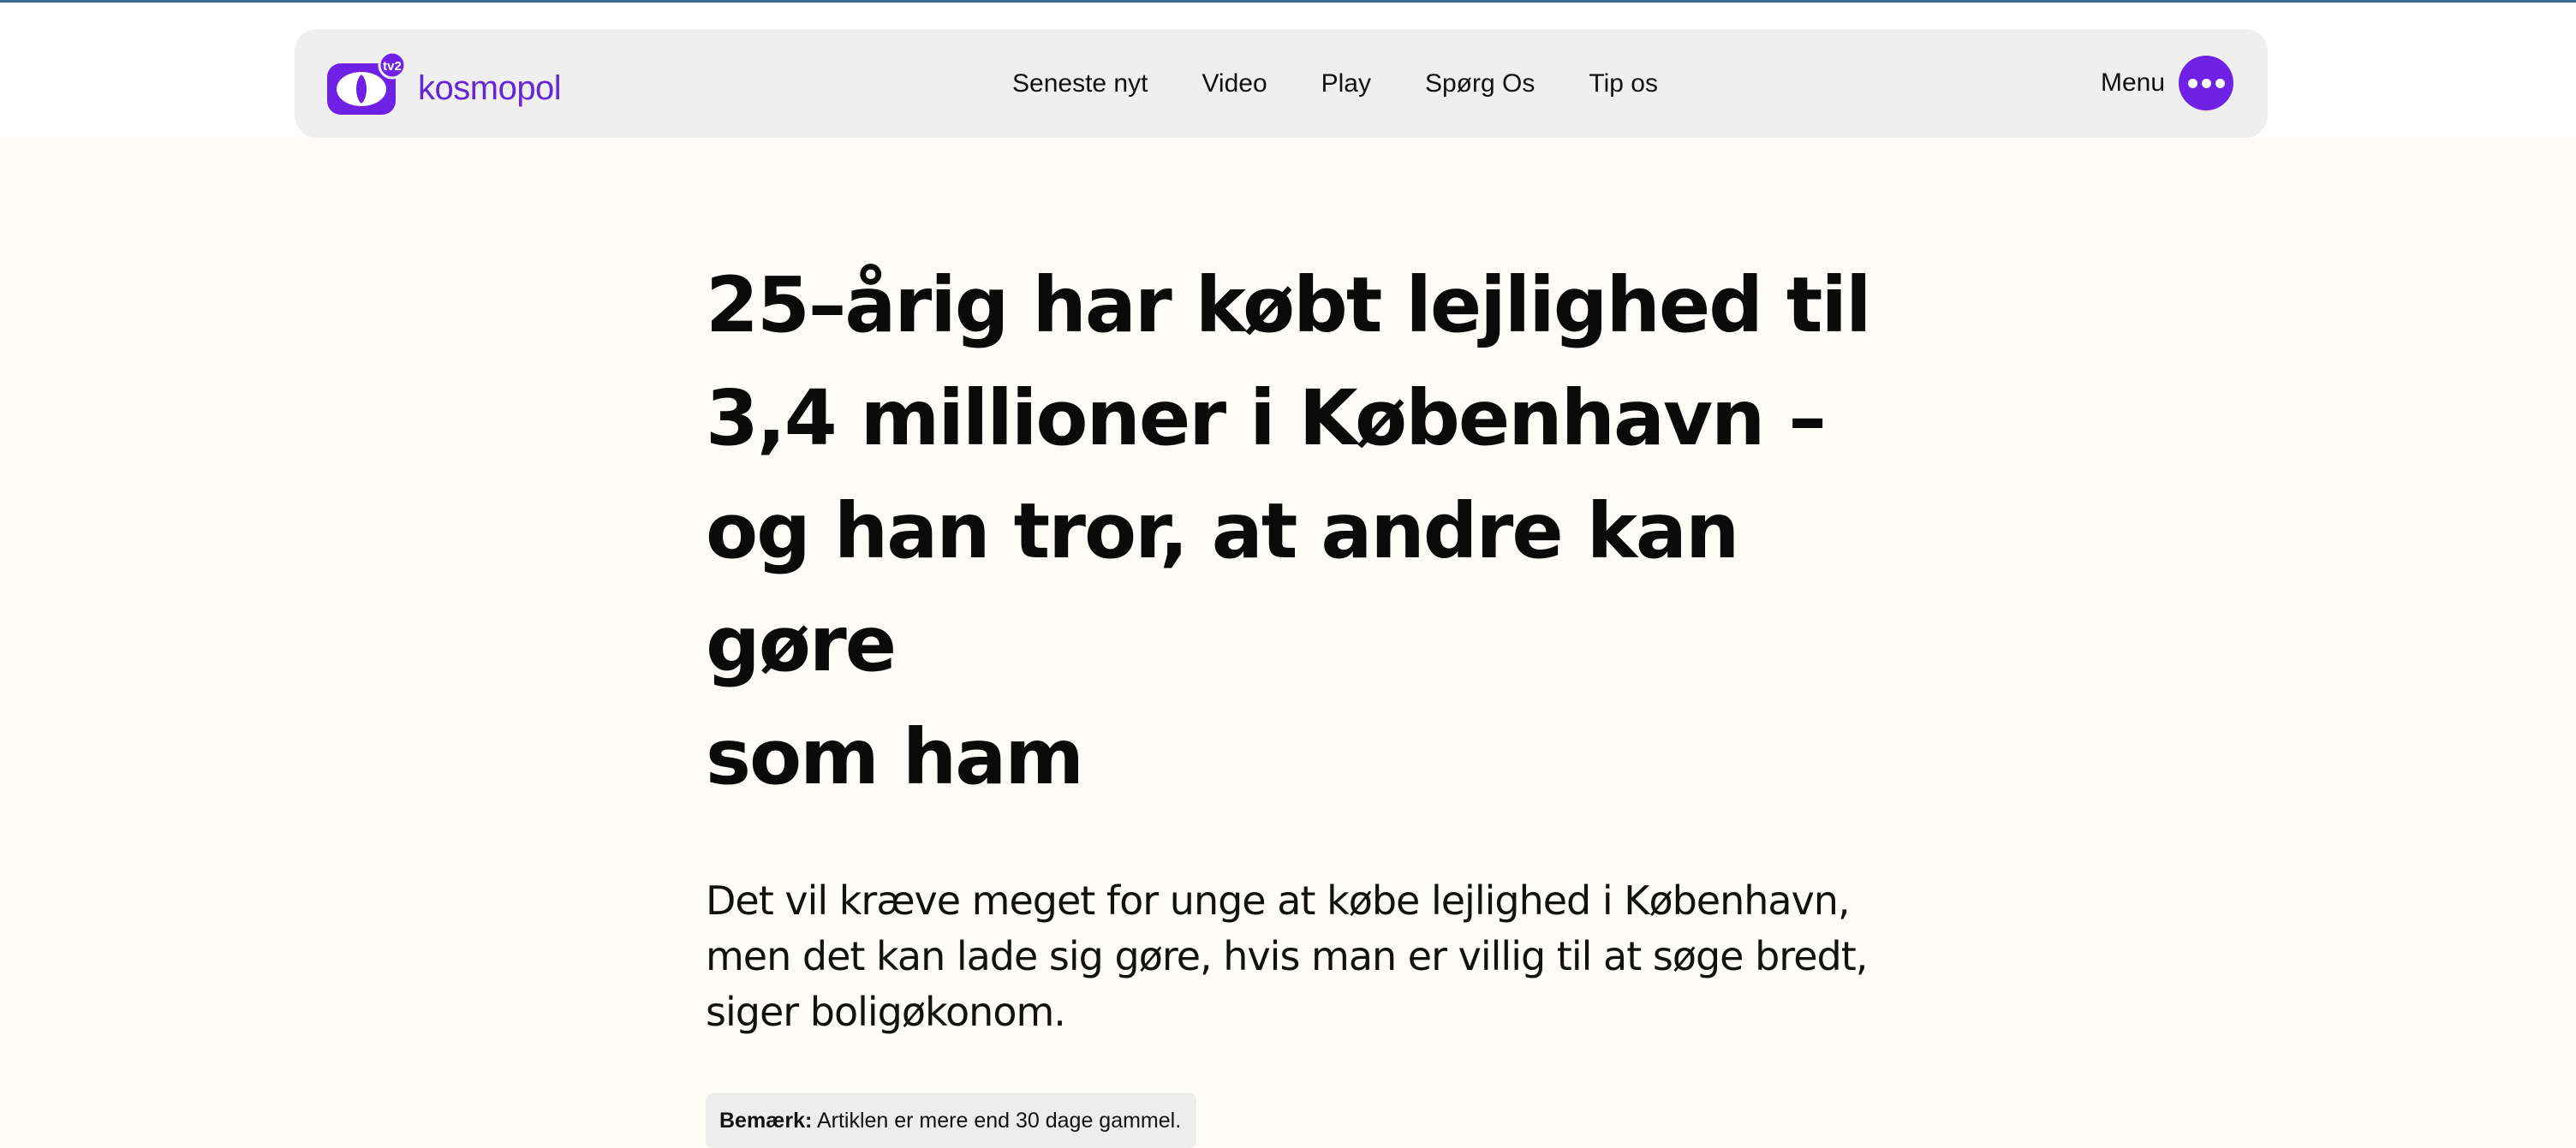 This screenshot has height=1148, width=2576. I want to click on kosmopol-logo-icon: tv2, so click(367, 83).